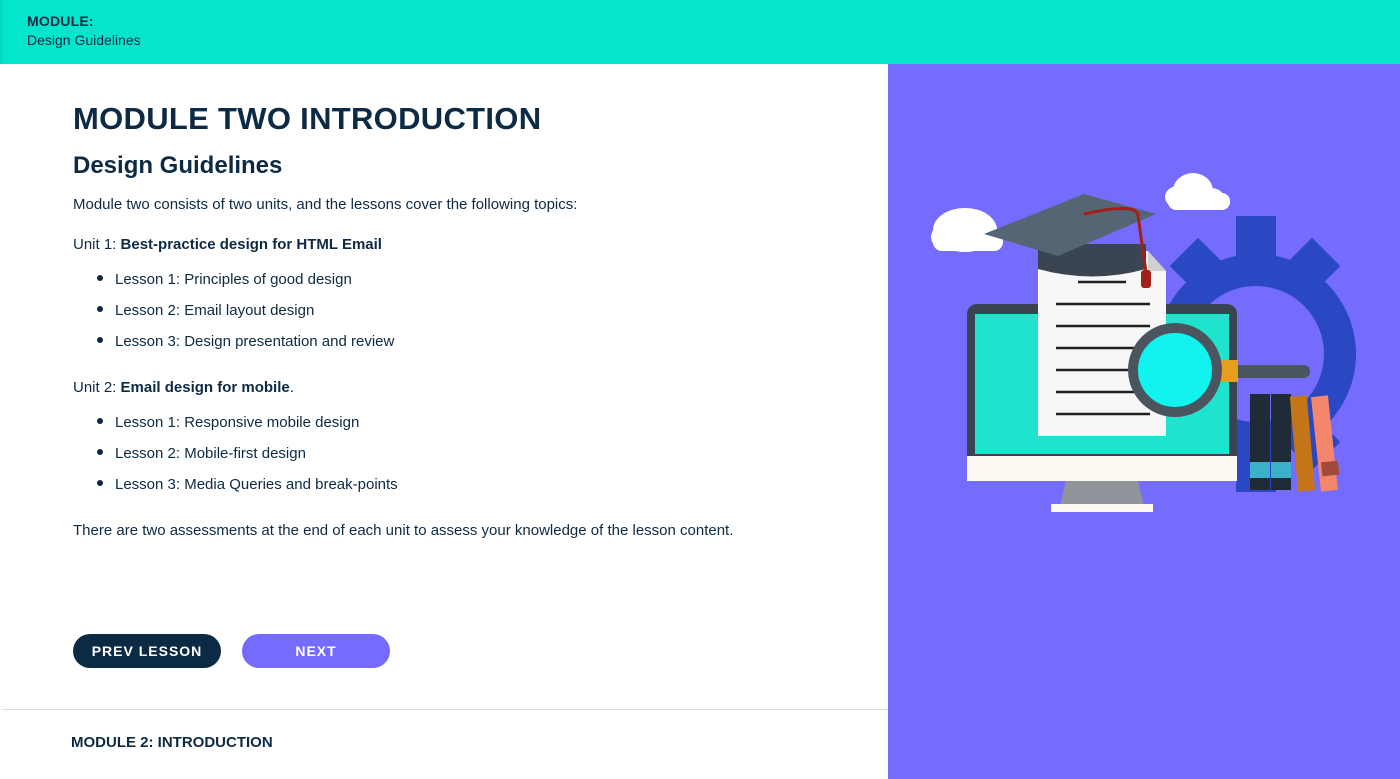 This screenshot has width=1400, height=779. I want to click on lesson-label: Lesson 1: Responsive mobile design, so click(237, 422).